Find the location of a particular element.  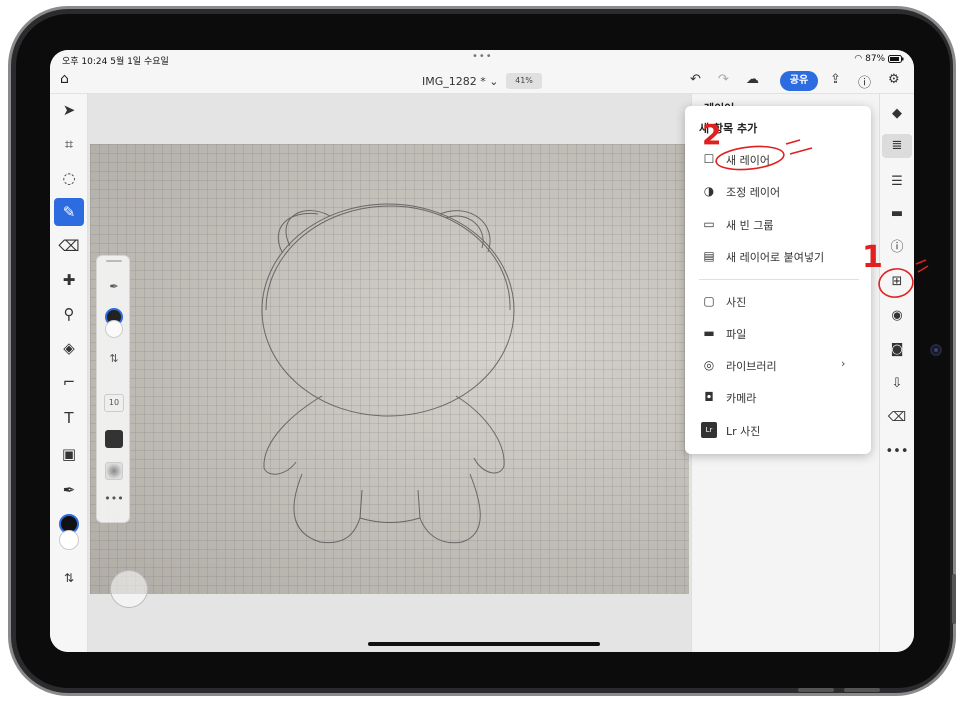

select-tool-icon: ➤ is located at coordinates (69, 110).